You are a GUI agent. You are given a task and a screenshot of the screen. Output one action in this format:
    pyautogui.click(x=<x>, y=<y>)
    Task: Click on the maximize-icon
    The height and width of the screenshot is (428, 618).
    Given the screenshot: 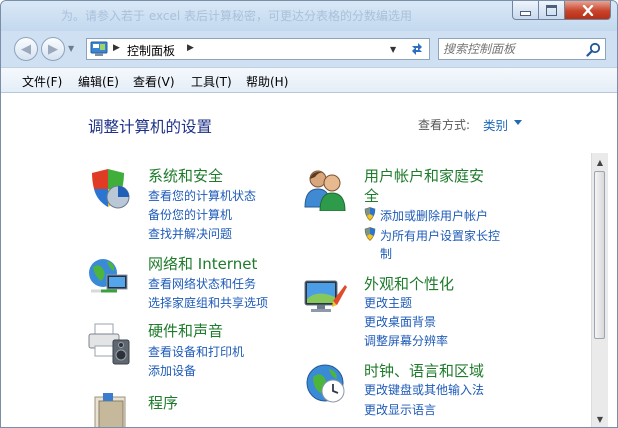 What is the action you would take?
    pyautogui.click(x=551, y=10)
    